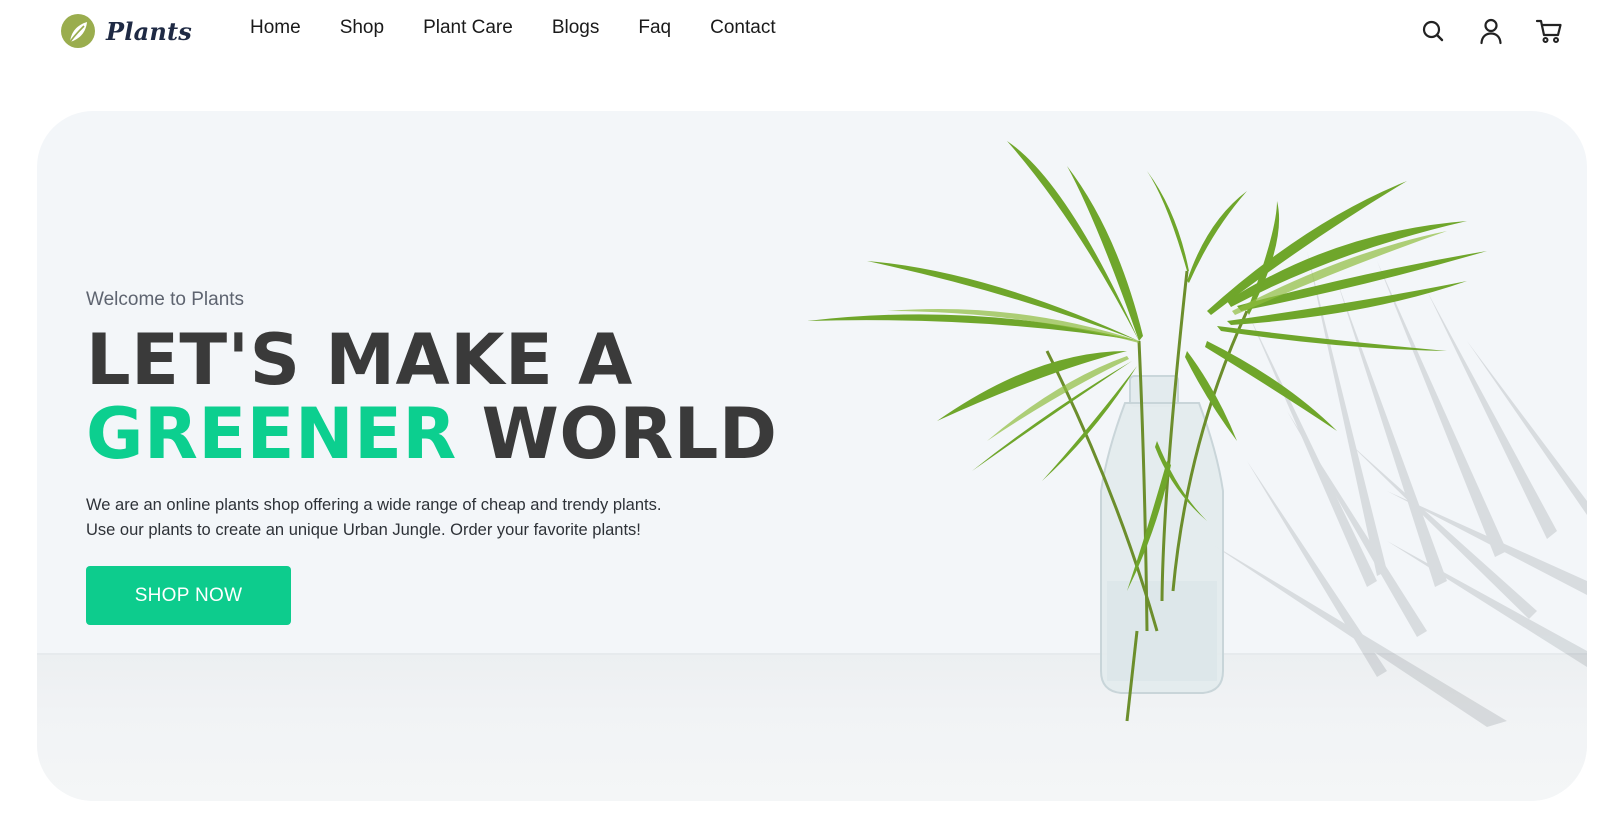 The height and width of the screenshot is (839, 1623). Describe the element at coordinates (271, 434) in the screenshot. I see `headline-green-word: GREENER` at that location.